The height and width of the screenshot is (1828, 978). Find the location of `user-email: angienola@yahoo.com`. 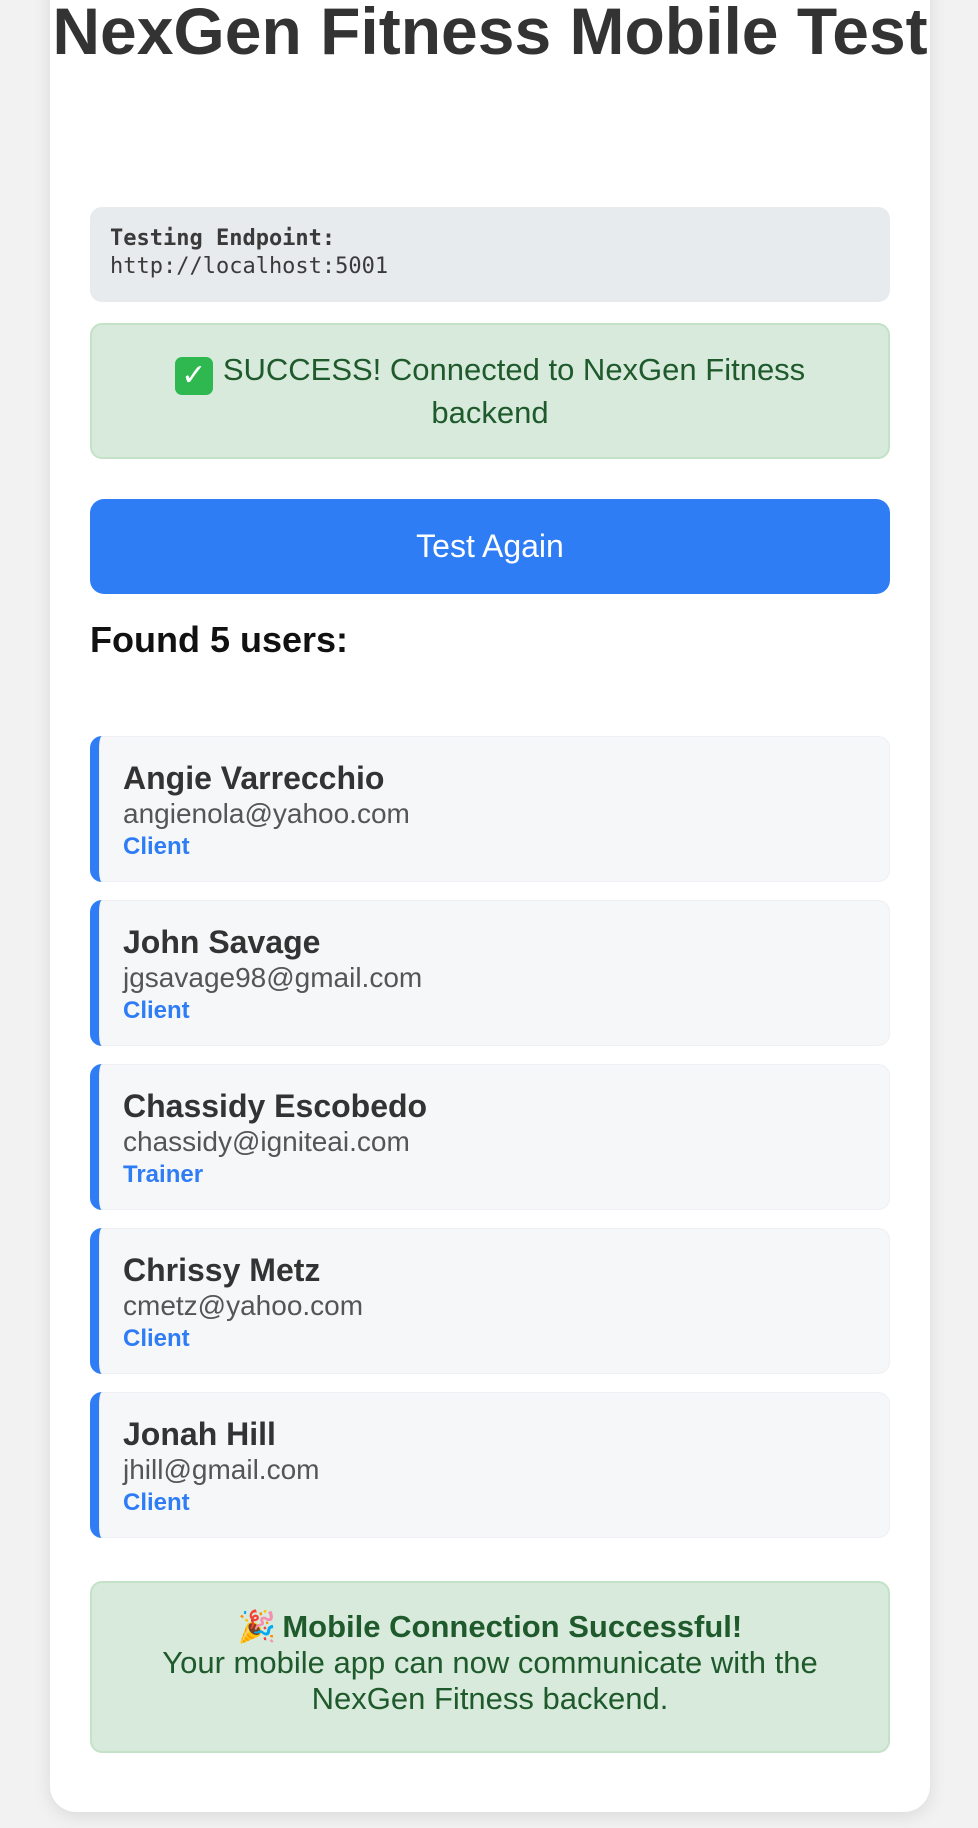

user-email: angienola@yahoo.com is located at coordinates (266, 813).